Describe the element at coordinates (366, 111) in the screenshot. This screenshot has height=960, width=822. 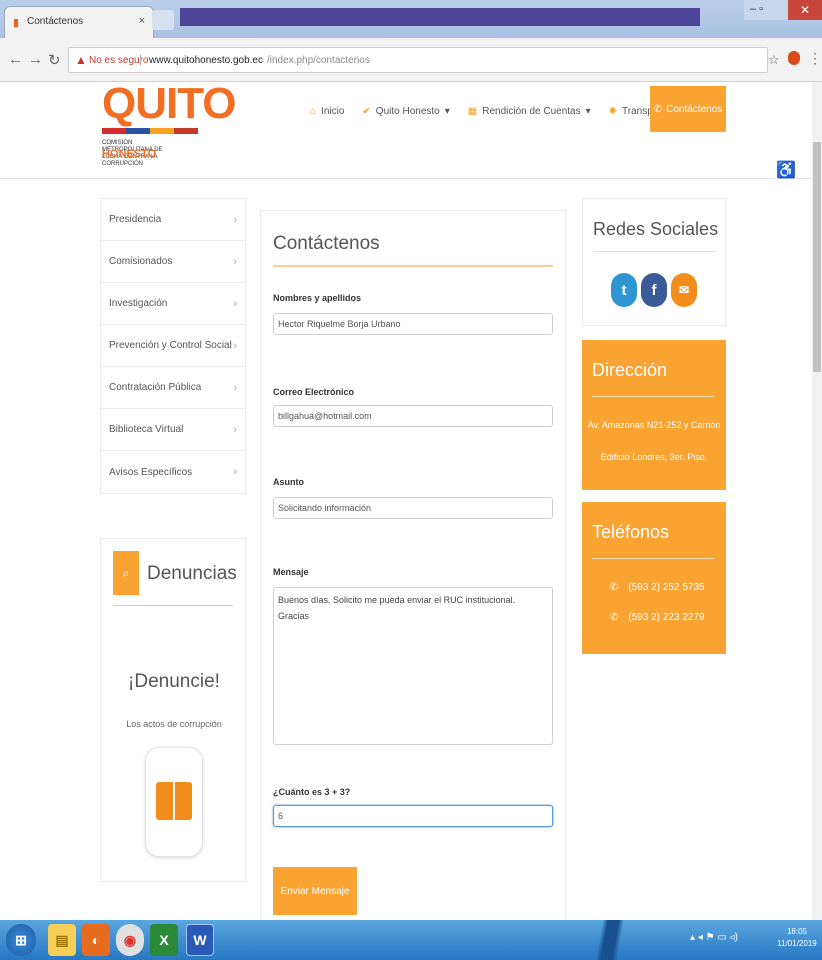
I see `check-icon: ✔` at that location.